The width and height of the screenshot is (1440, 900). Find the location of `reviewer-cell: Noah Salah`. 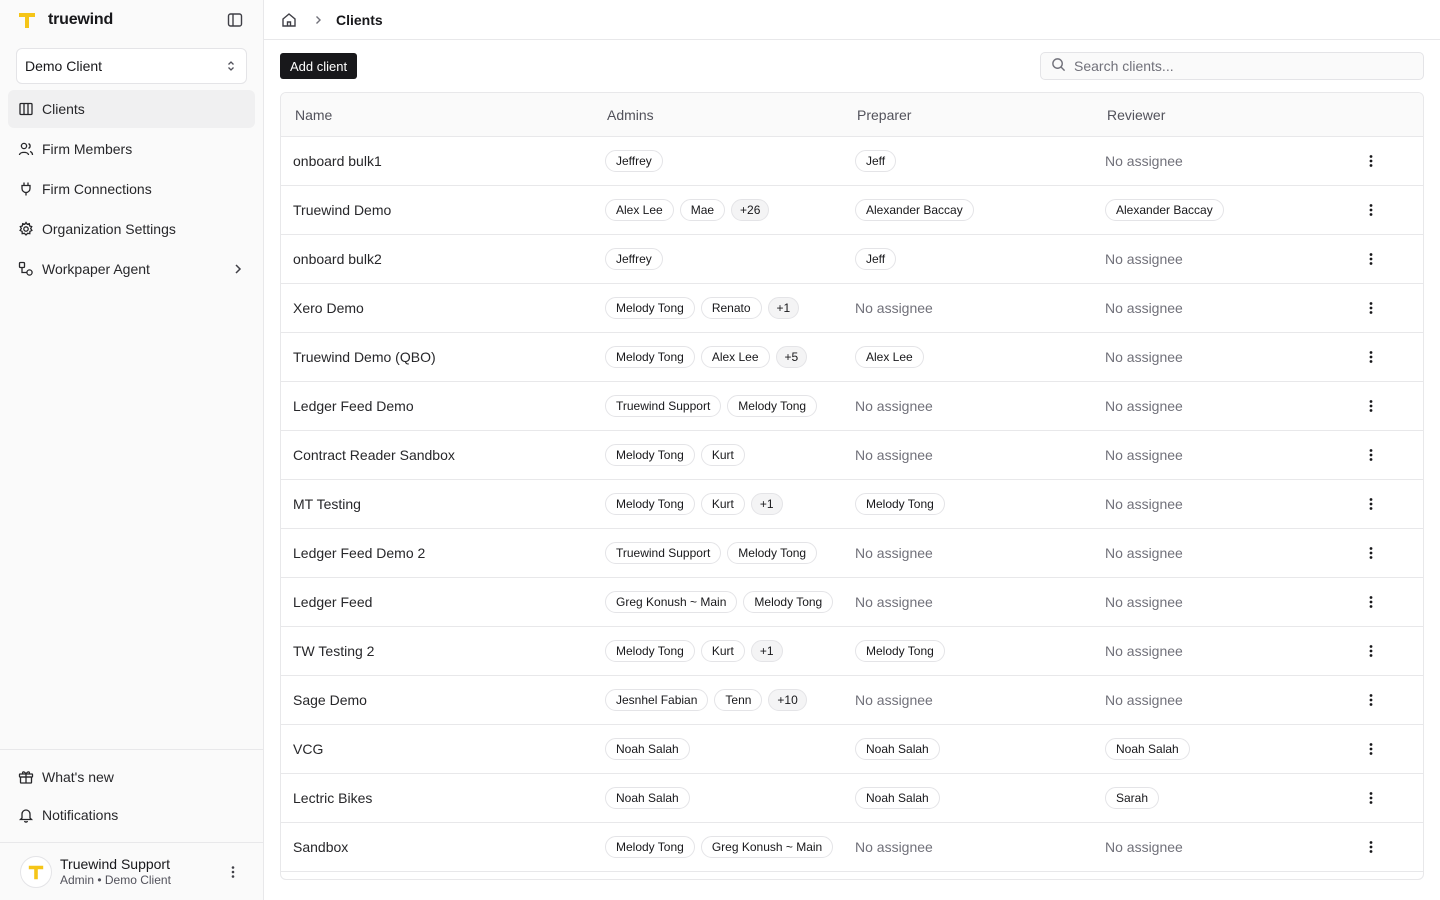

reviewer-cell: Noah Salah is located at coordinates (1218, 749).